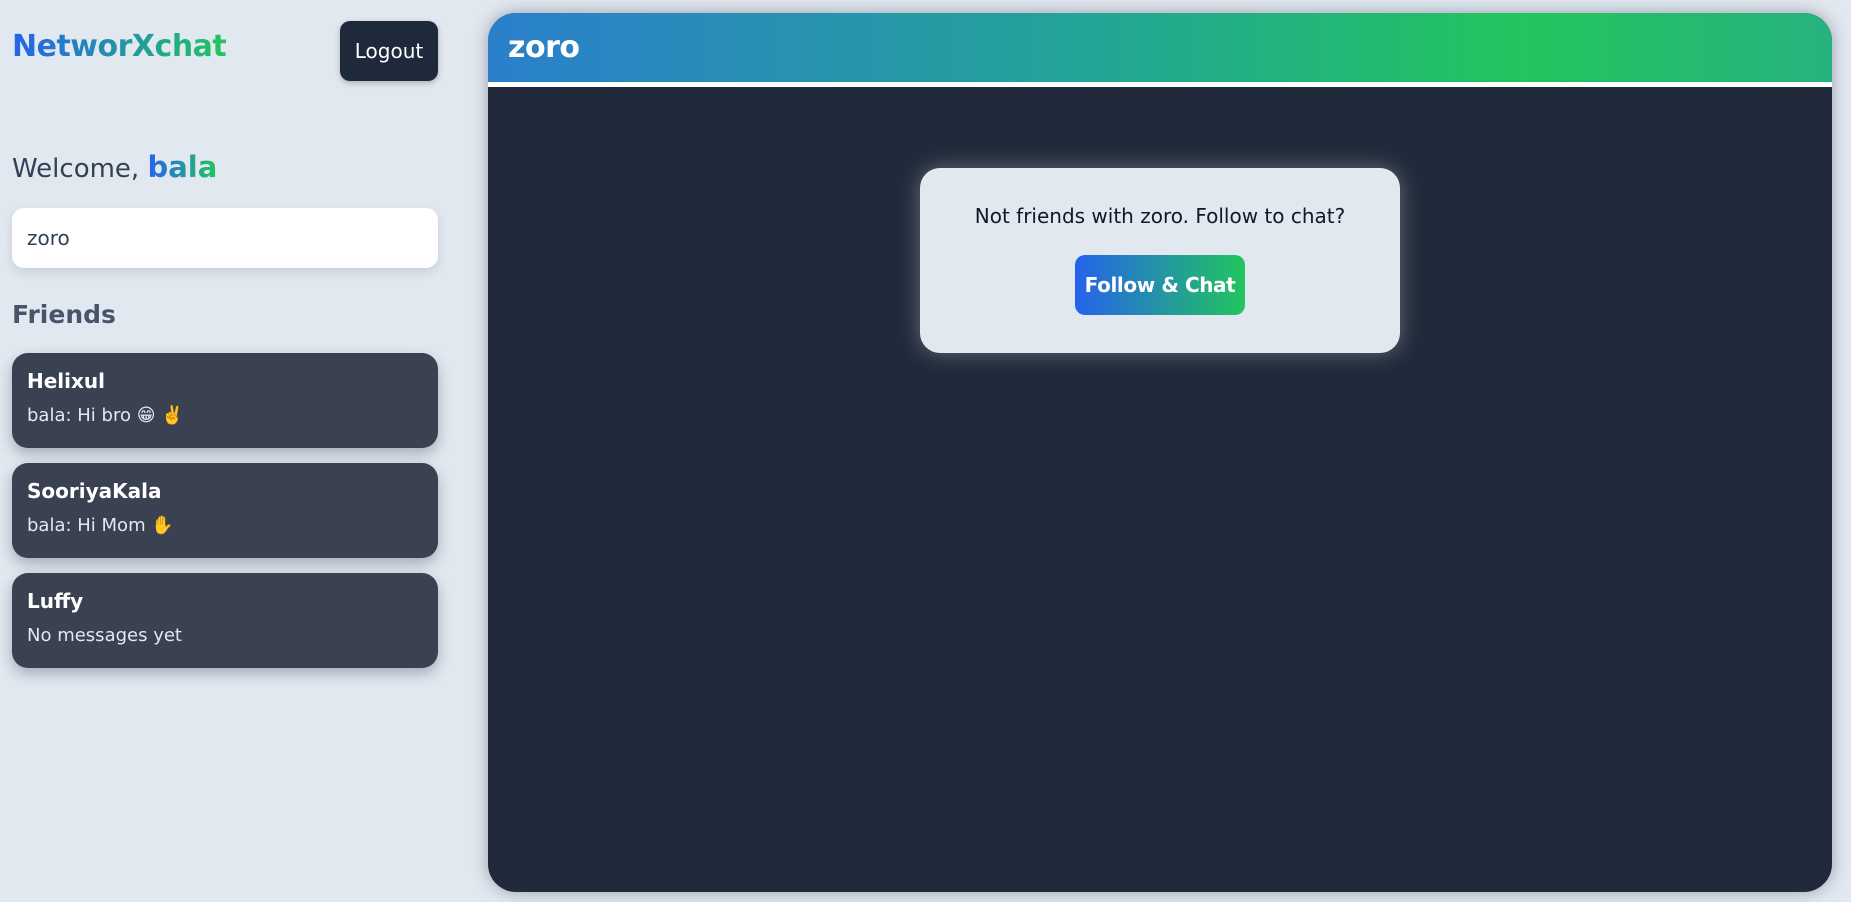 The height and width of the screenshot is (902, 1851). I want to click on logout-button: Logout, so click(389, 51).